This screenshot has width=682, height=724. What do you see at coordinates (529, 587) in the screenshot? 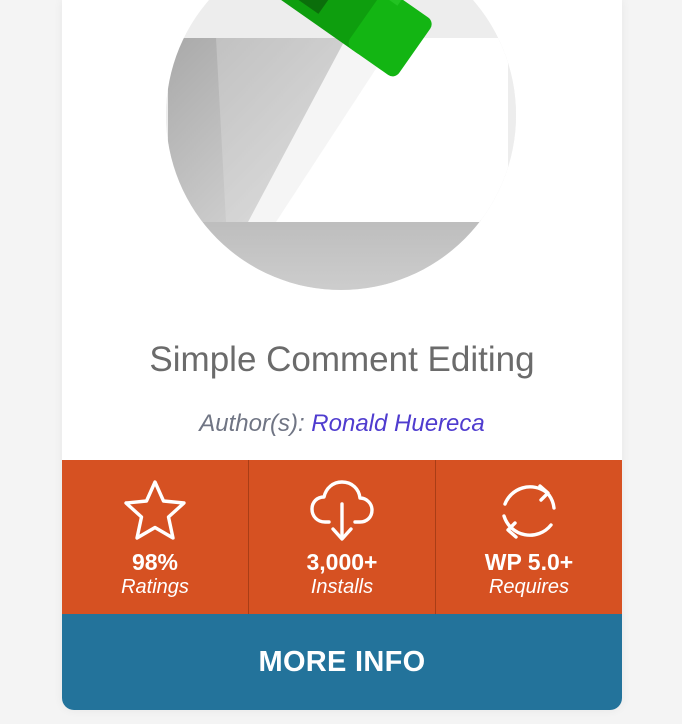
I see `stat-label: Requires` at bounding box center [529, 587].